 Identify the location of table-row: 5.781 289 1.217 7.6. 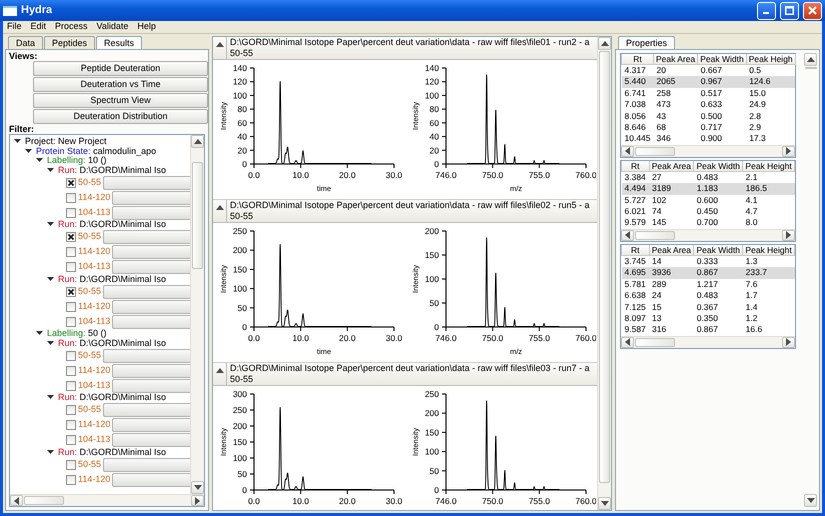
(708, 284).